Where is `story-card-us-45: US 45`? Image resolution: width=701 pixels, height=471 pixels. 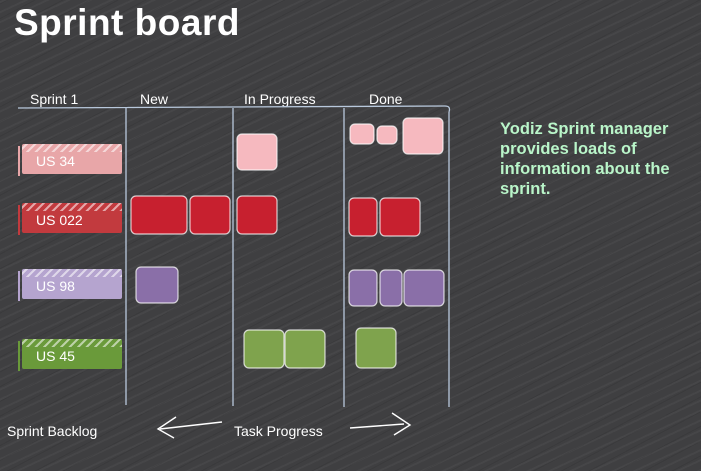
story-card-us-45: US 45 is located at coordinates (70, 355).